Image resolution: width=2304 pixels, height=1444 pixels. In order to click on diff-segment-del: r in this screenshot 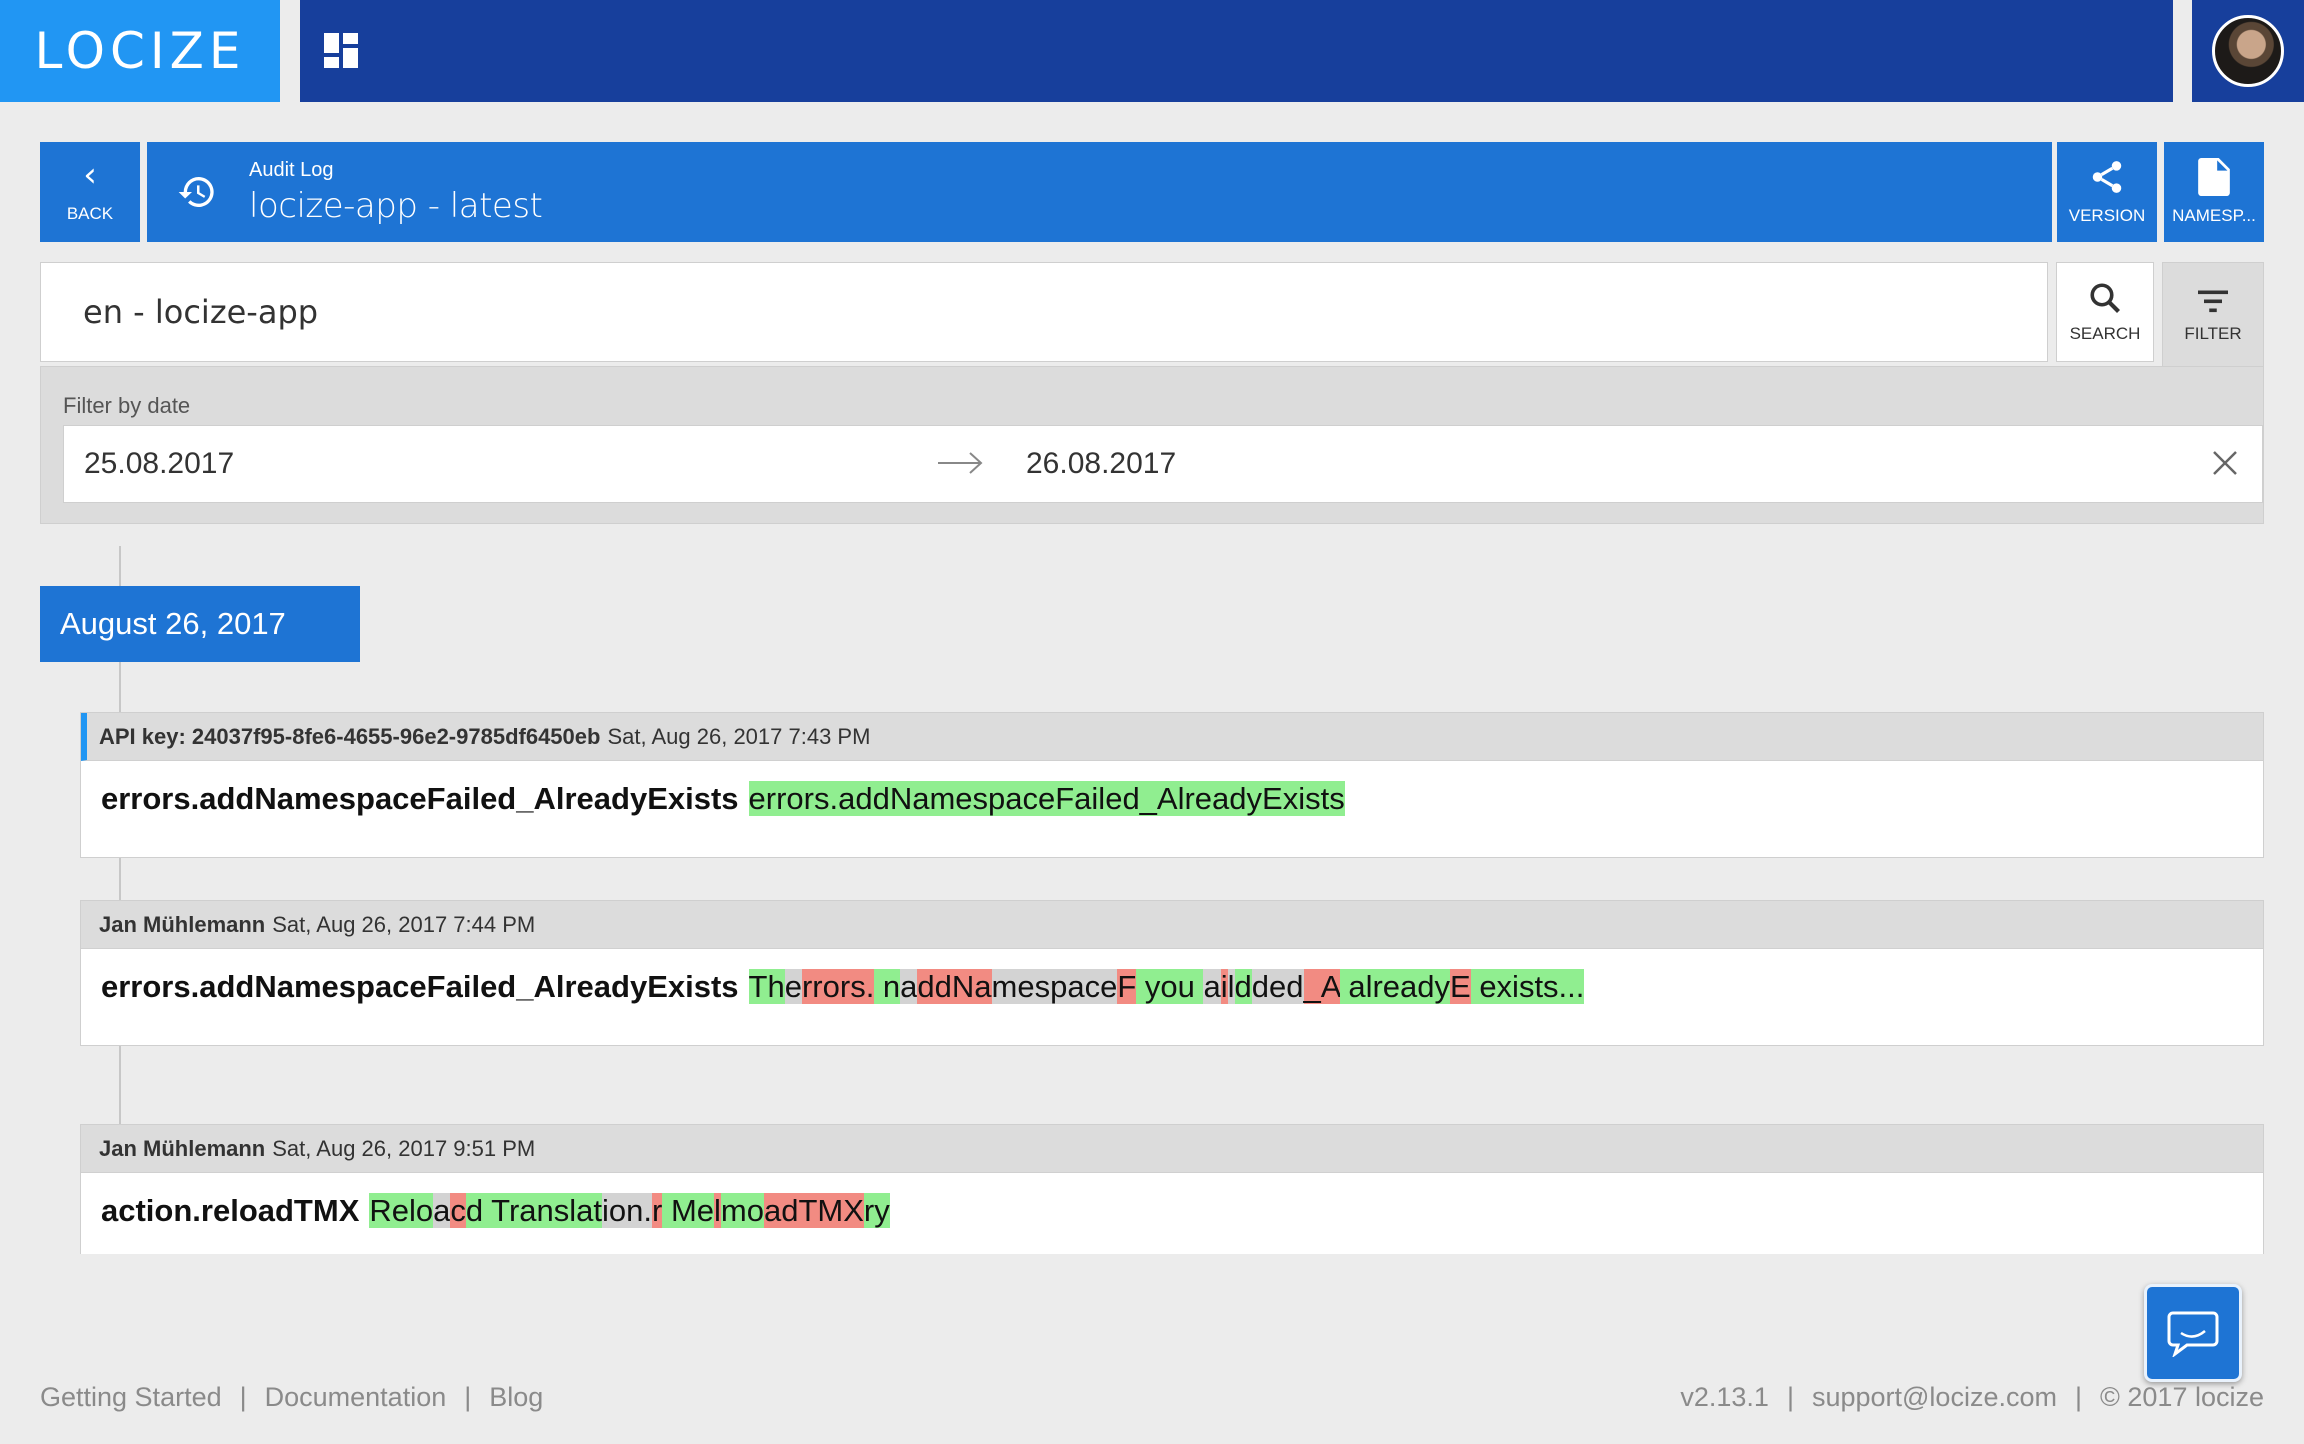, I will do `click(657, 1210)`.